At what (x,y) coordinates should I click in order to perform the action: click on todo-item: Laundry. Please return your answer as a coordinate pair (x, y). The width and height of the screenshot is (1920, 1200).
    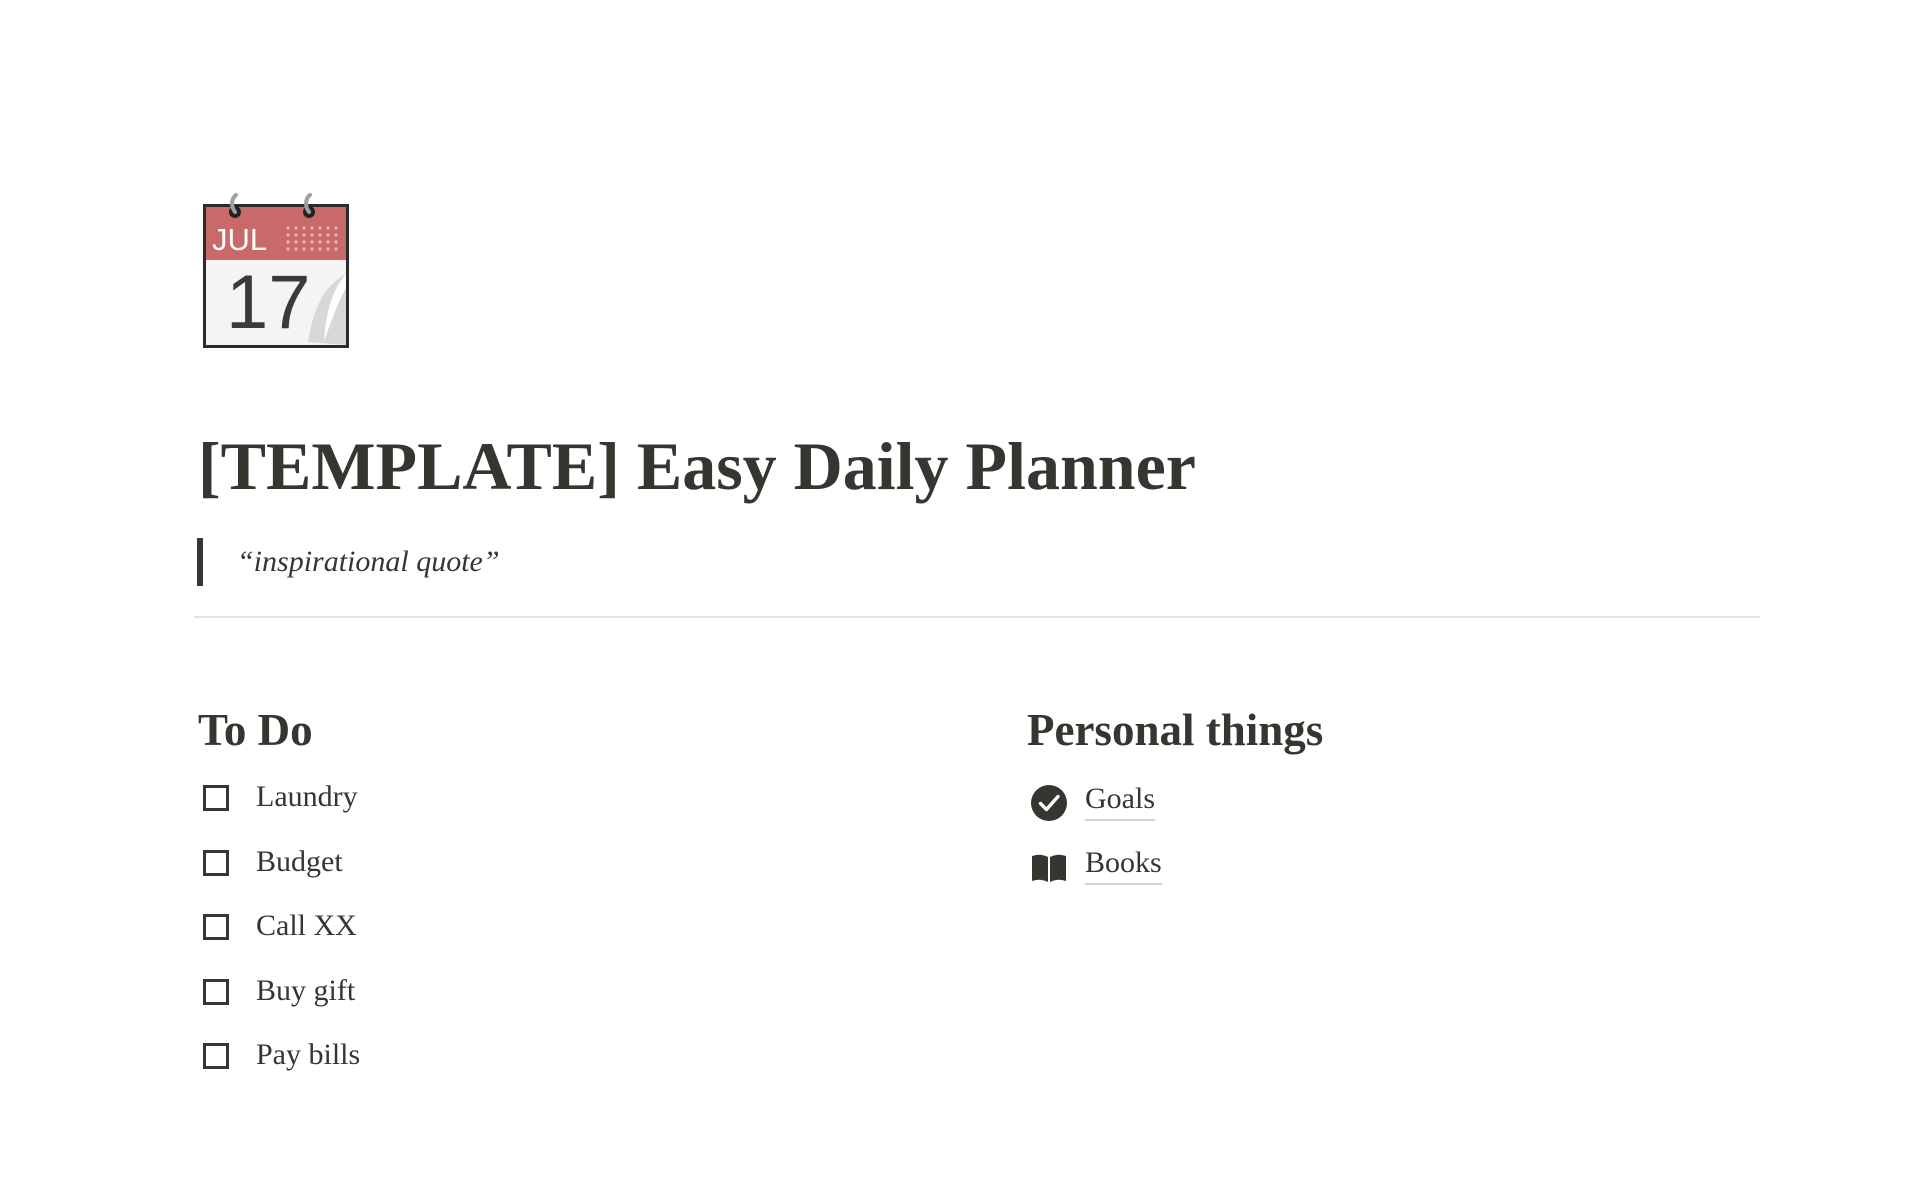
    Looking at the image, I should click on (281, 812).